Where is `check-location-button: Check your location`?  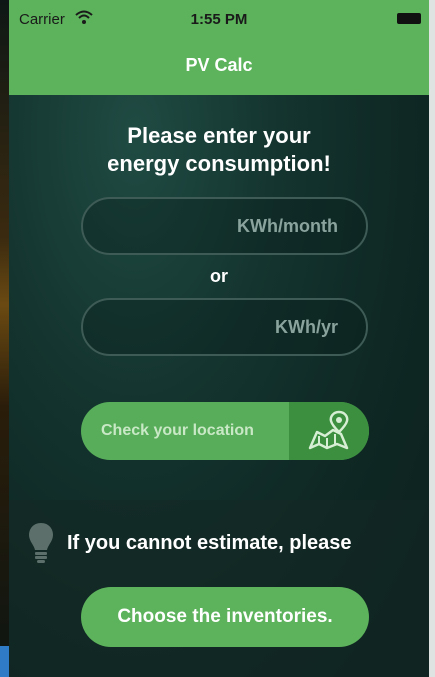 check-location-button: Check your location is located at coordinates (225, 431).